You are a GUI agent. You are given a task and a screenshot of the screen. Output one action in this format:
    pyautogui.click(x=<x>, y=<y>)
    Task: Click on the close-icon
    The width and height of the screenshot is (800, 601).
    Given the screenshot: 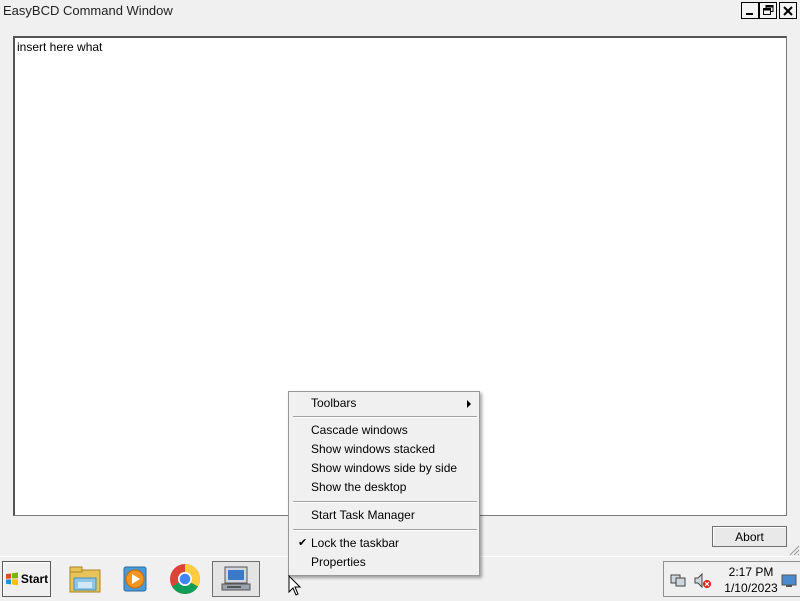 What is the action you would take?
    pyautogui.click(x=788, y=10)
    